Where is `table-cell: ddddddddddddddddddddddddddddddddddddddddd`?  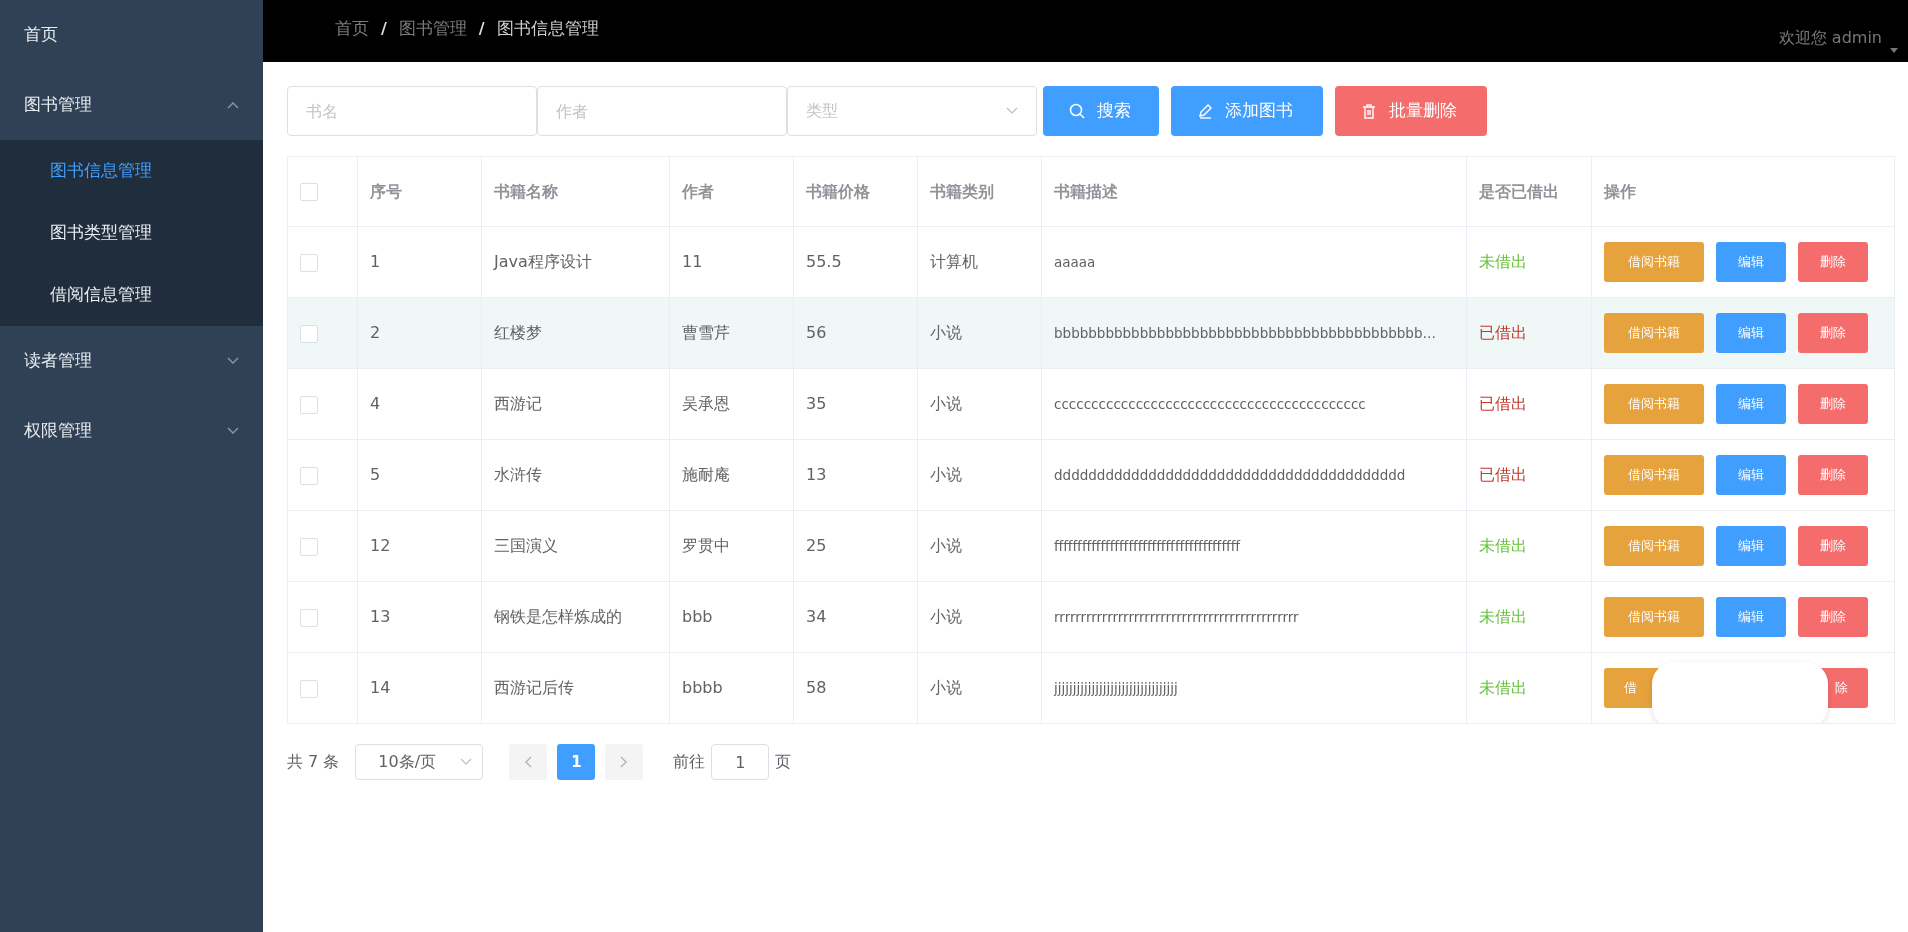
table-cell: ddddddddddddddddddddddddddddddddddddddddd is located at coordinates (1230, 475).